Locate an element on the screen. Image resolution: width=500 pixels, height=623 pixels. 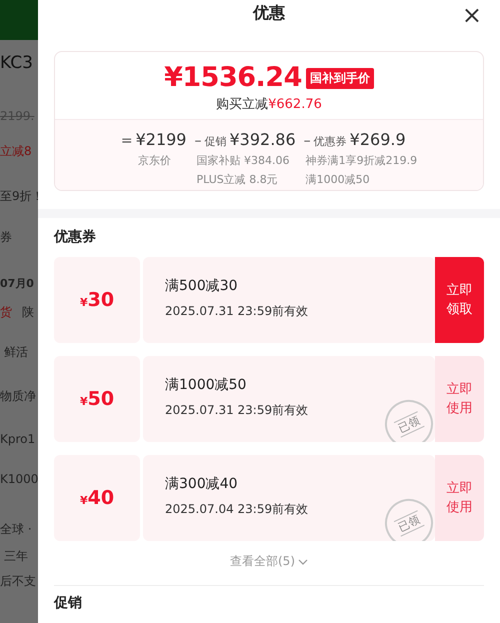
page-text: 鲜活 is located at coordinates (16, 352).